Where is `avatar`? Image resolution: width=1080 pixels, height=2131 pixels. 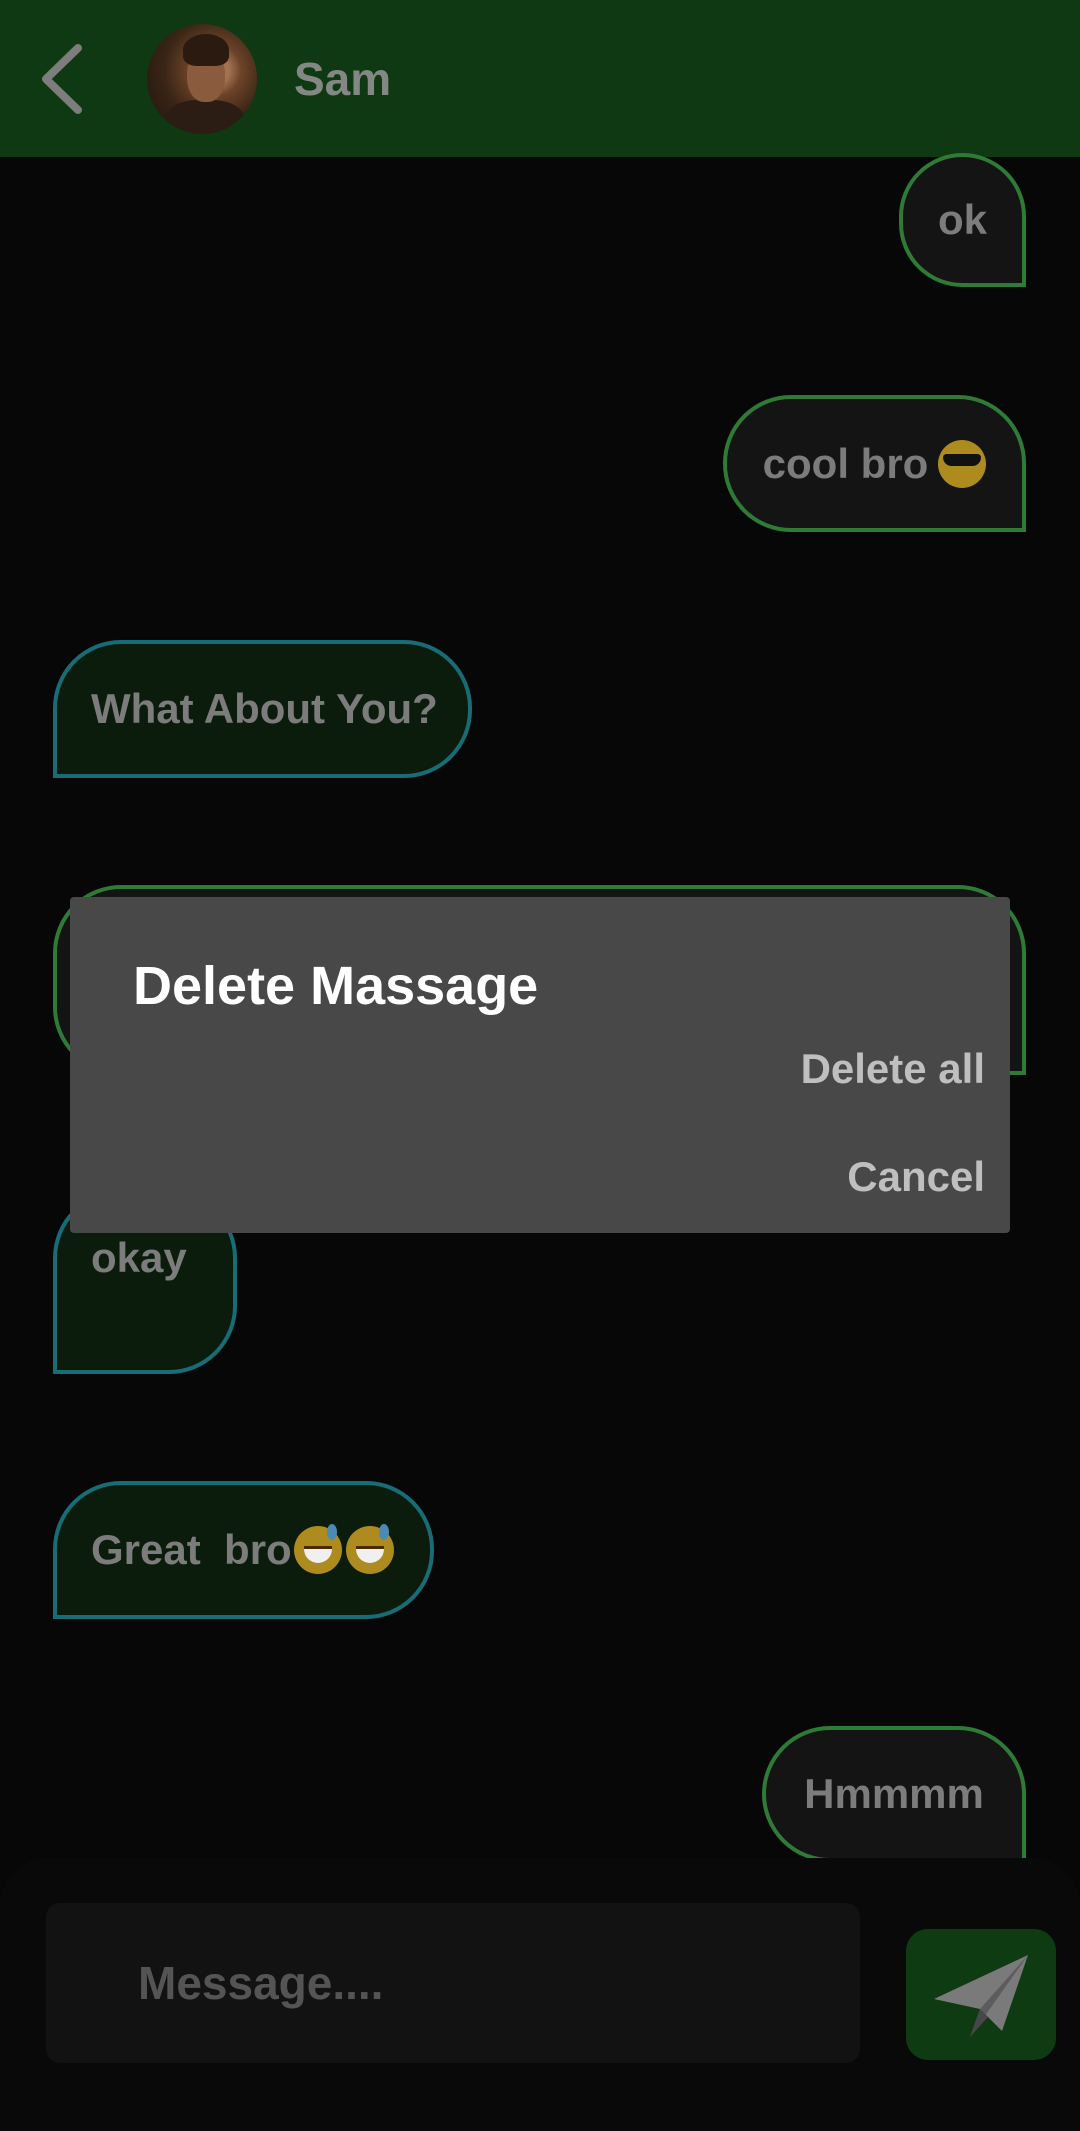 avatar is located at coordinates (202, 79).